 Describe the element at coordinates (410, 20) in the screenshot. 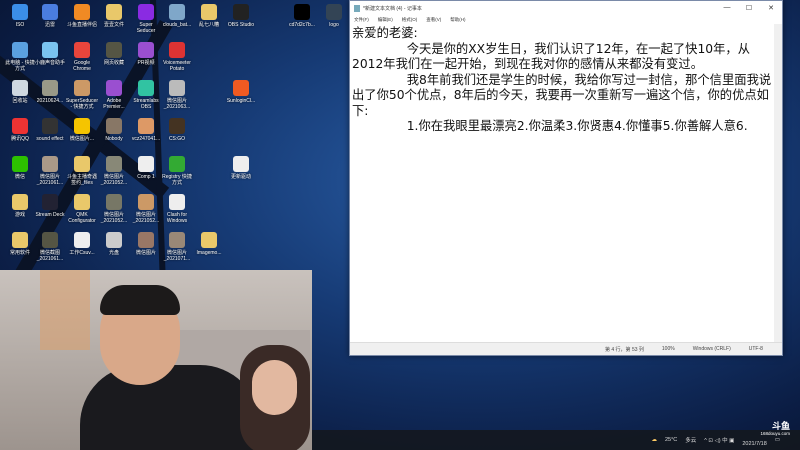

I see `menu-format: 格式(O)` at that location.